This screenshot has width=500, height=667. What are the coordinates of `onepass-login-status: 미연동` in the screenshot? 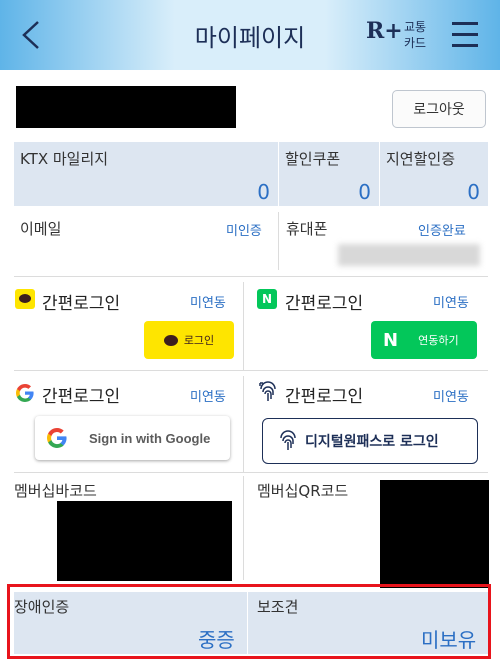 It's located at (451, 397).